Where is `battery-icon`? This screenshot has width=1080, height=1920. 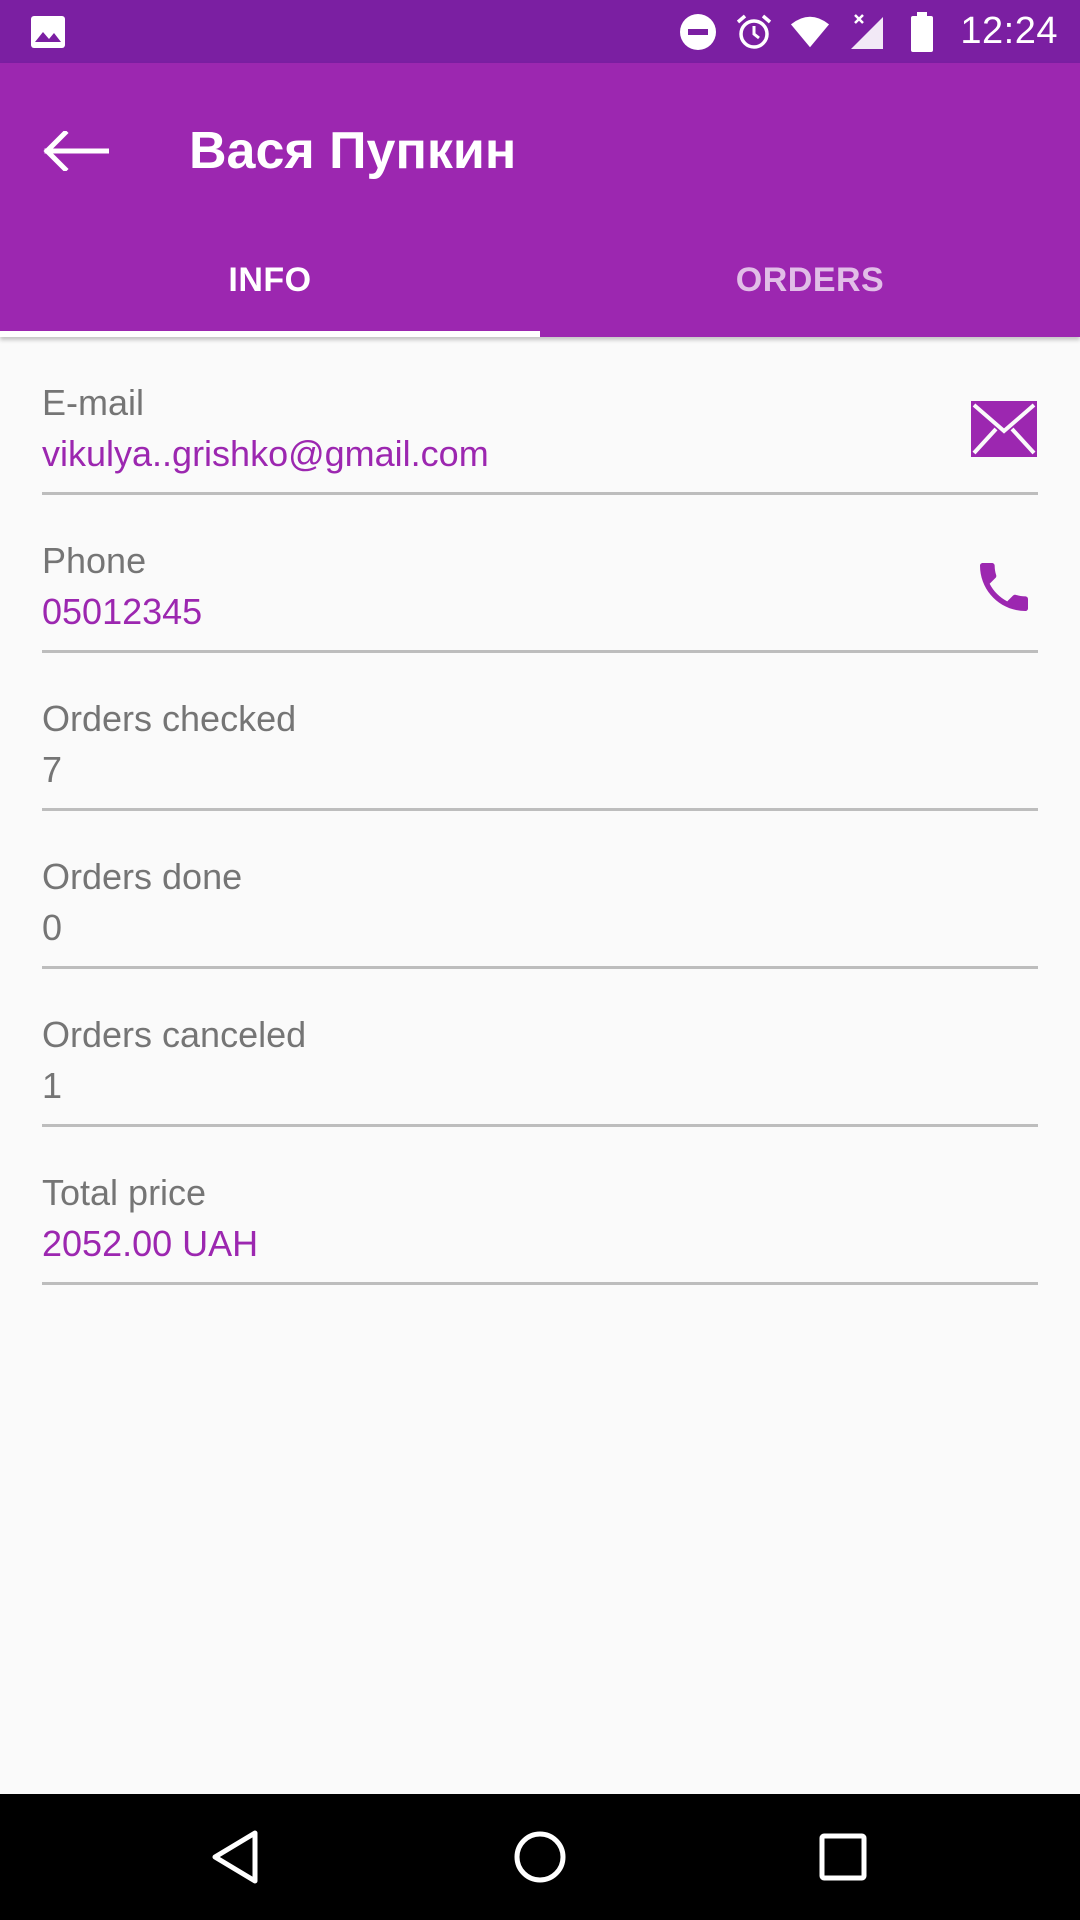
battery-icon is located at coordinates (922, 31).